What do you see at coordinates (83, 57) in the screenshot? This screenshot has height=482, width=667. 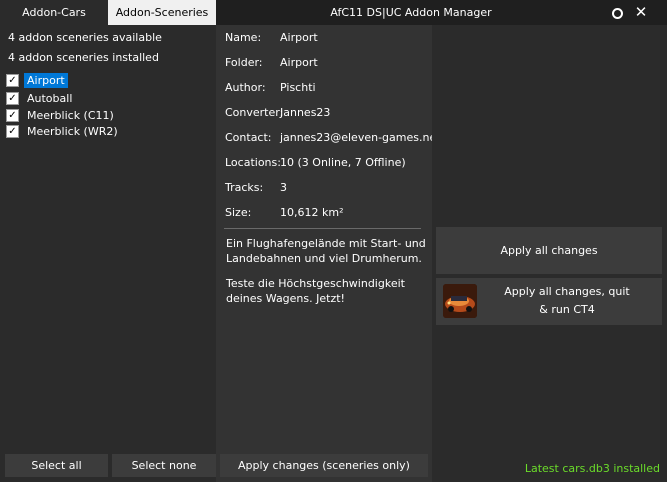 I see `installed-count: 4 addon sceneries installed` at bounding box center [83, 57].